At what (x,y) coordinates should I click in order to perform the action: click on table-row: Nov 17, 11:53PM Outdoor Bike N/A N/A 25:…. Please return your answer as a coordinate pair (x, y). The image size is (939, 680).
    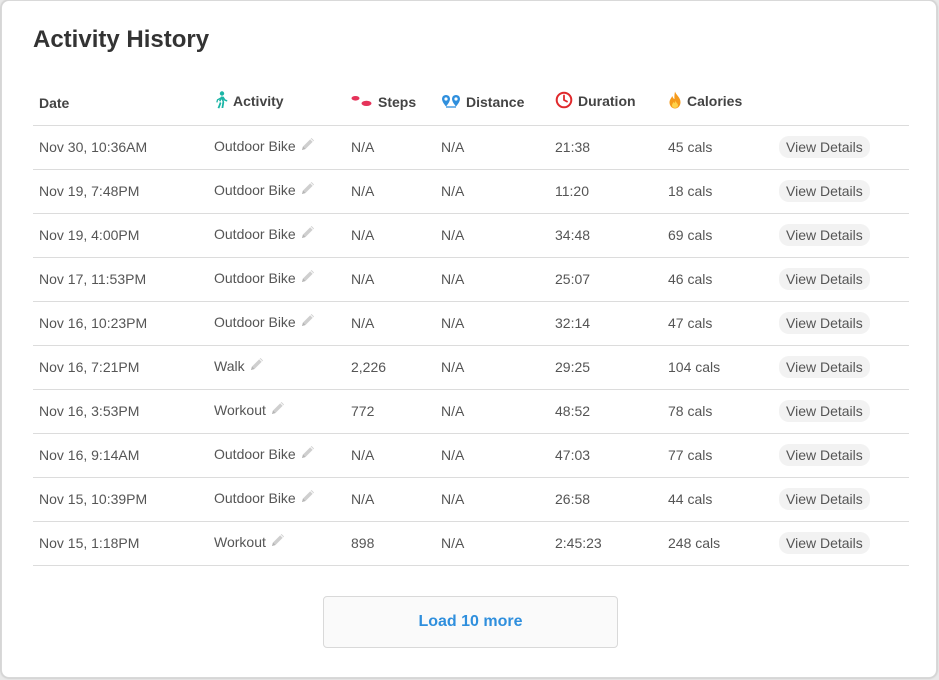
    Looking at the image, I should click on (471, 279).